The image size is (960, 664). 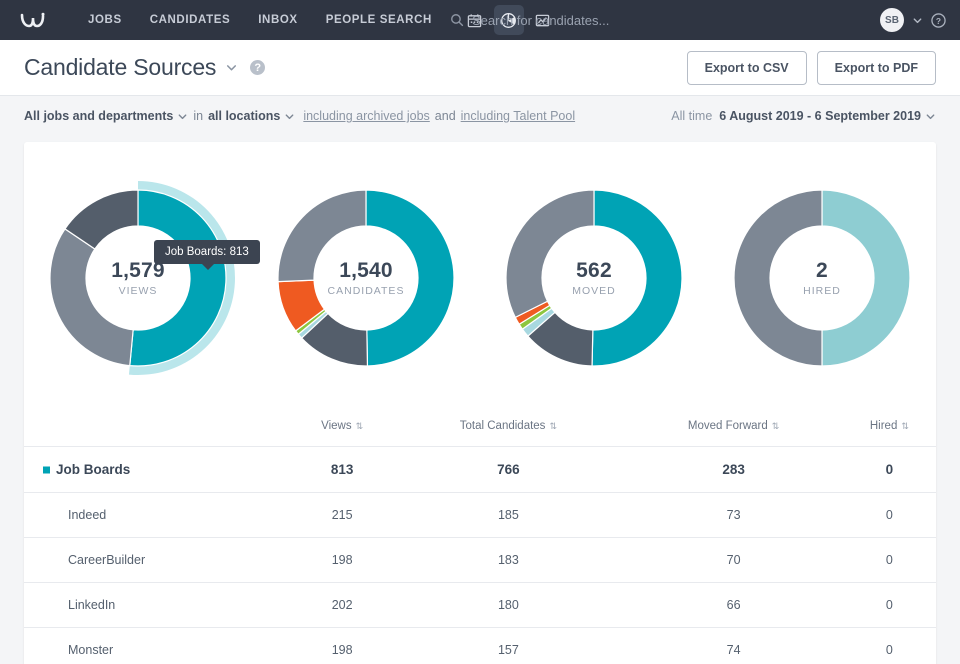 What do you see at coordinates (889, 426) in the screenshot?
I see `col-header-hired: Hired ⇅` at bounding box center [889, 426].